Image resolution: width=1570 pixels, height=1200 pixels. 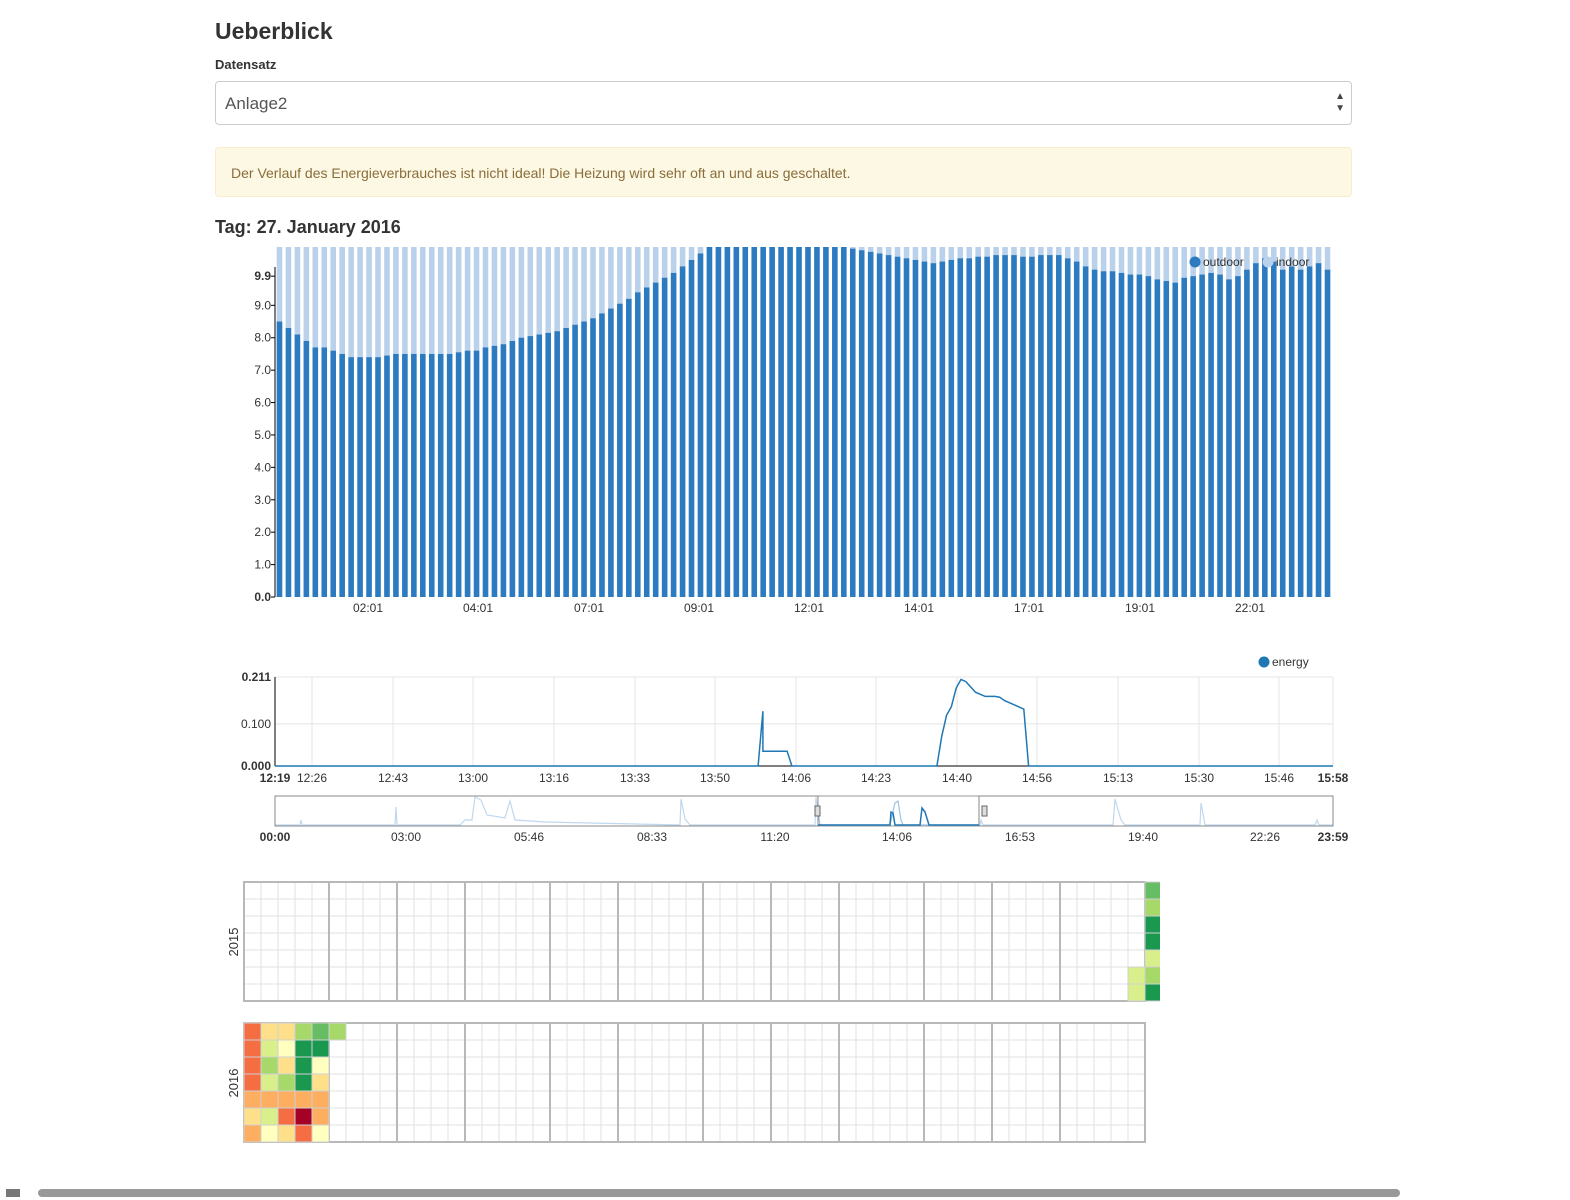 What do you see at coordinates (13, 1193) in the screenshot?
I see `scrollbar-left-stub` at bounding box center [13, 1193].